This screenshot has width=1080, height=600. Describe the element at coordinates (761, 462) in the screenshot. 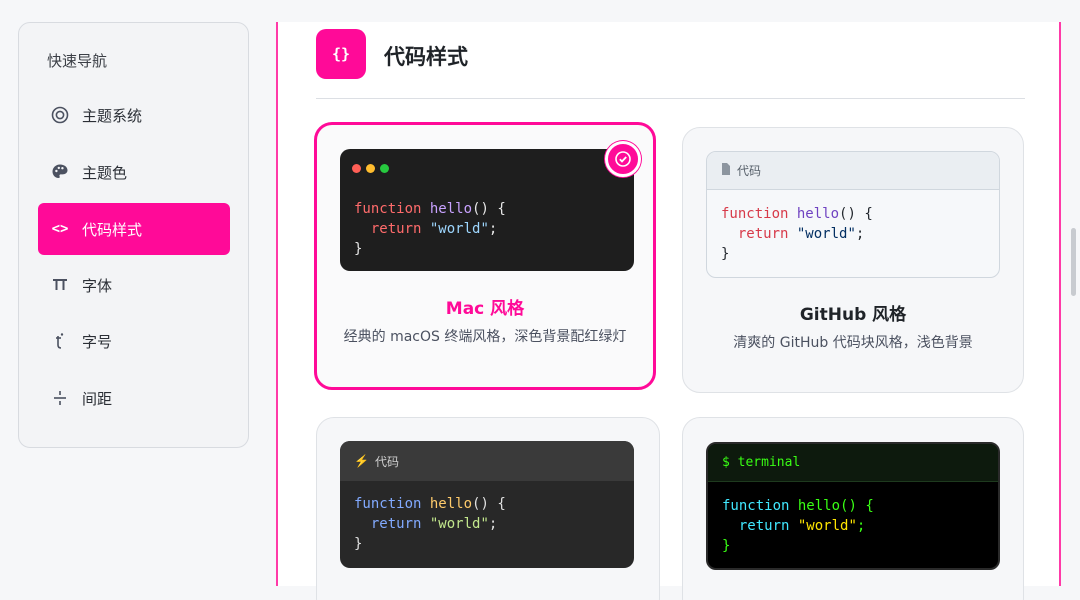

I see `code-header-label: $ terminal` at that location.